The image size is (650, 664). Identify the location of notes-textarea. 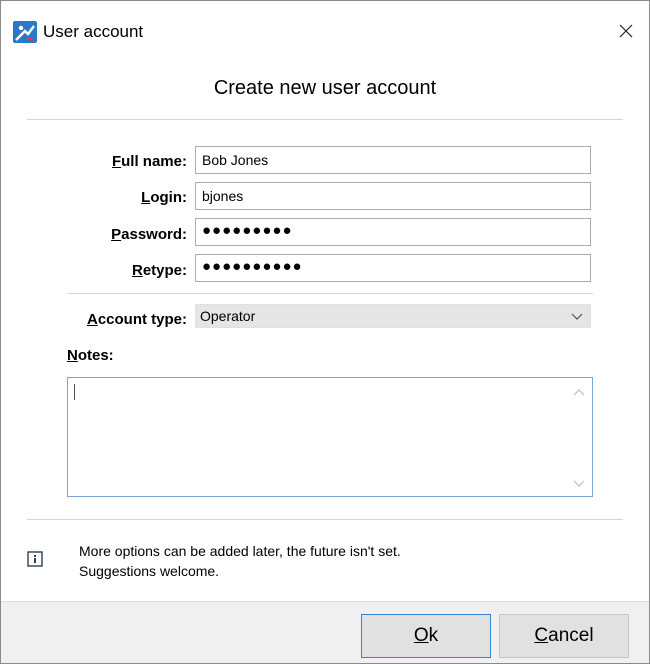
(330, 437).